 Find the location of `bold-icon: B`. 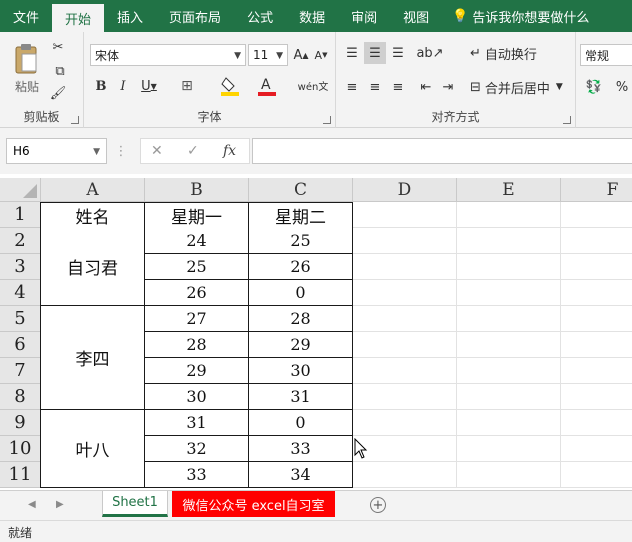

bold-icon: B is located at coordinates (101, 86).